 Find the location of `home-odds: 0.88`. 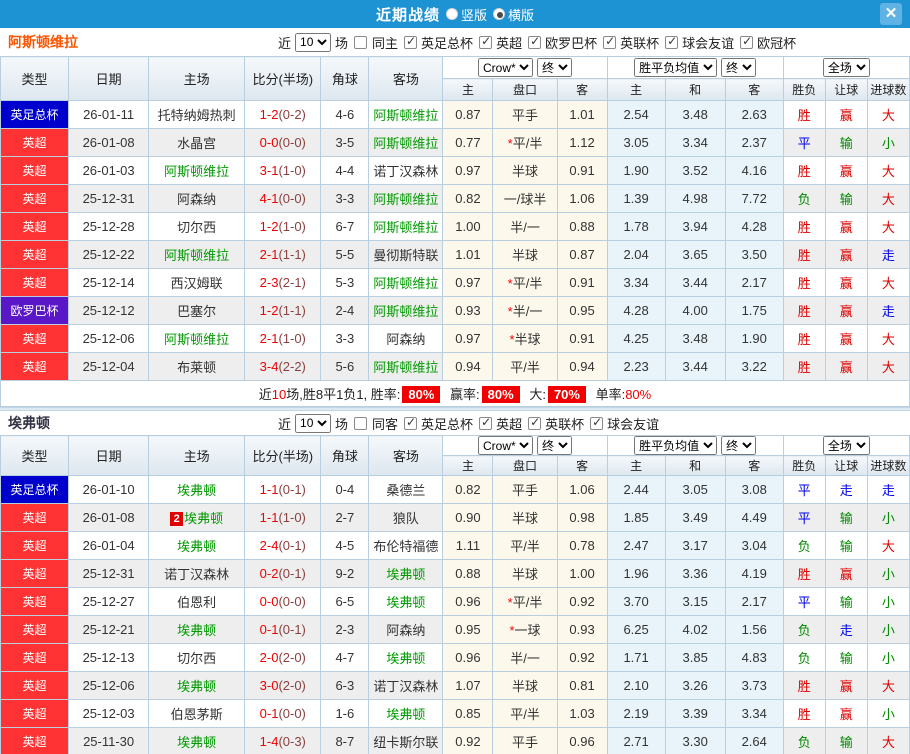

home-odds: 0.88 is located at coordinates (468, 573).